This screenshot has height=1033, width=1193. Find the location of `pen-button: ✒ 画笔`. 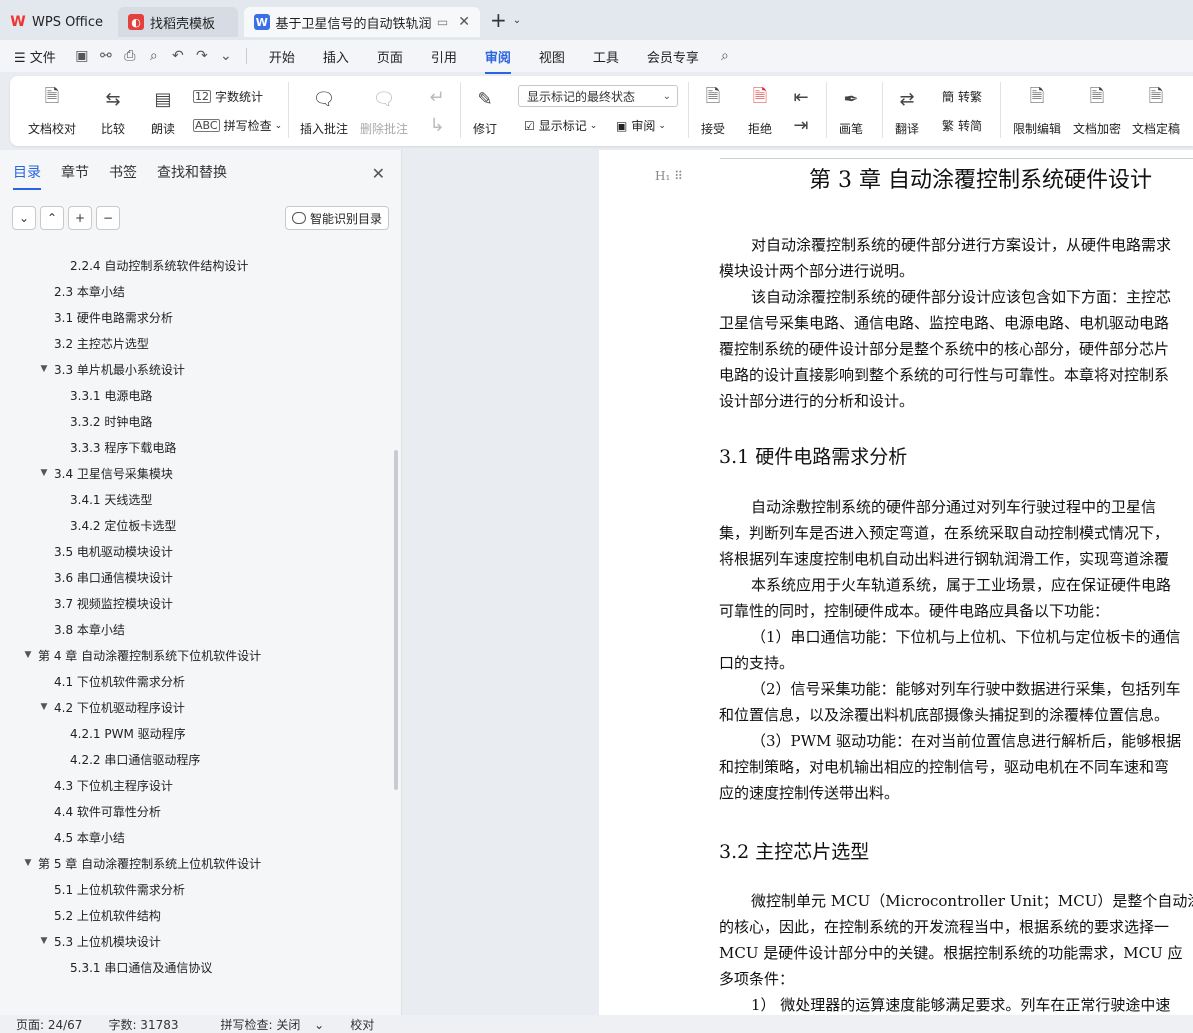

pen-button: ✒ 画笔 is located at coordinates (851, 111).